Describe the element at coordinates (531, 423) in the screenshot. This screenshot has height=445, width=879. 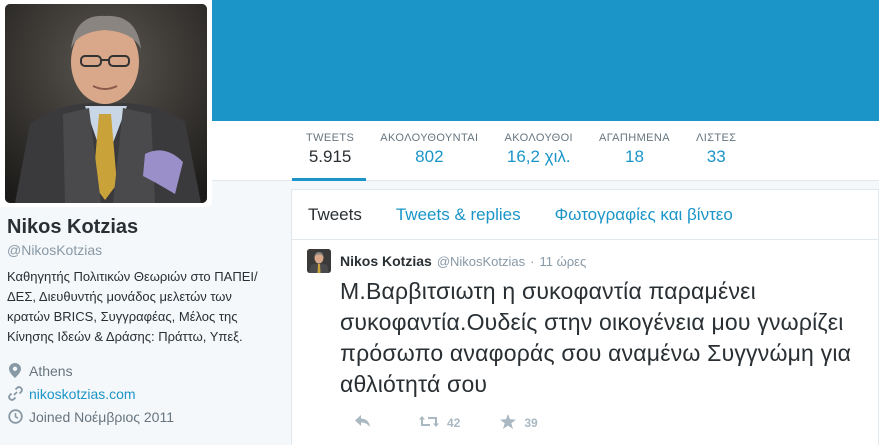
I see `favorite-count: 39` at that location.